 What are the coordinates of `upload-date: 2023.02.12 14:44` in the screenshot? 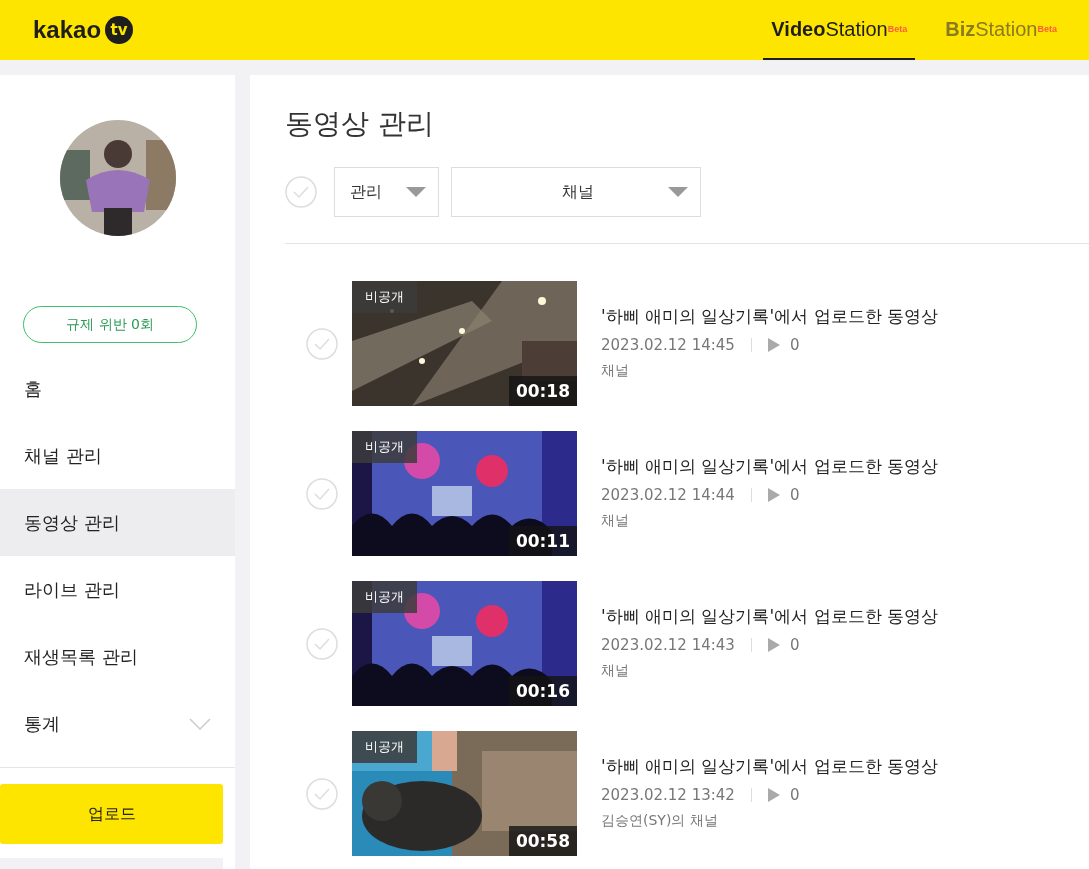 It's located at (668, 494).